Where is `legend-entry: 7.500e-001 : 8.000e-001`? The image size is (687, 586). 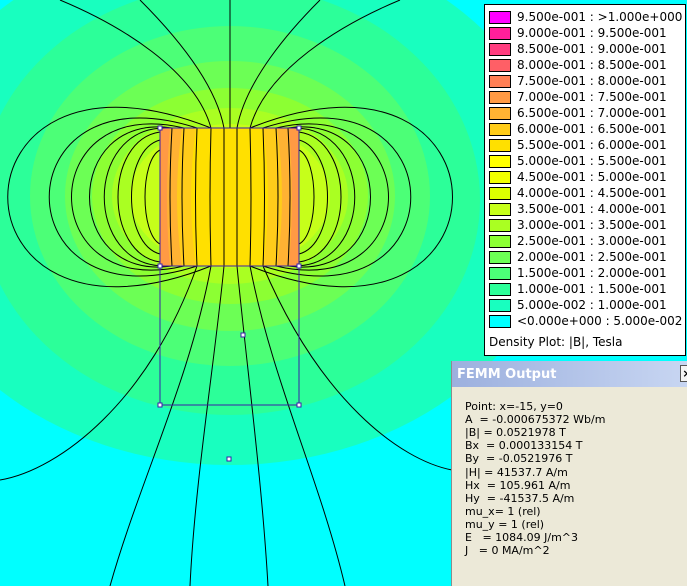 legend-entry: 7.500e-001 : 8.000e-001 is located at coordinates (578, 81).